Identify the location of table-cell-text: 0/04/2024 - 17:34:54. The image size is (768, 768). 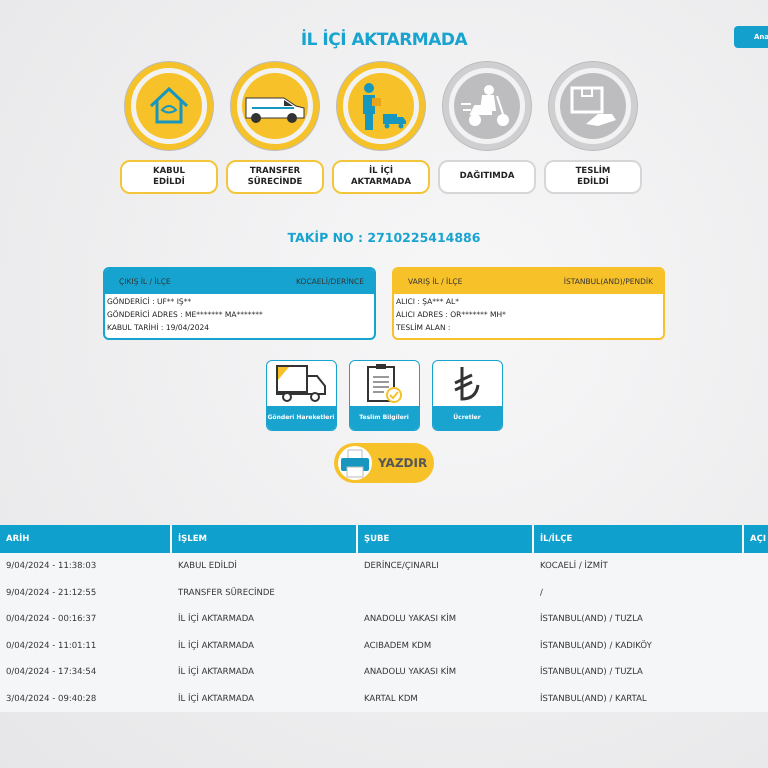
(51, 672).